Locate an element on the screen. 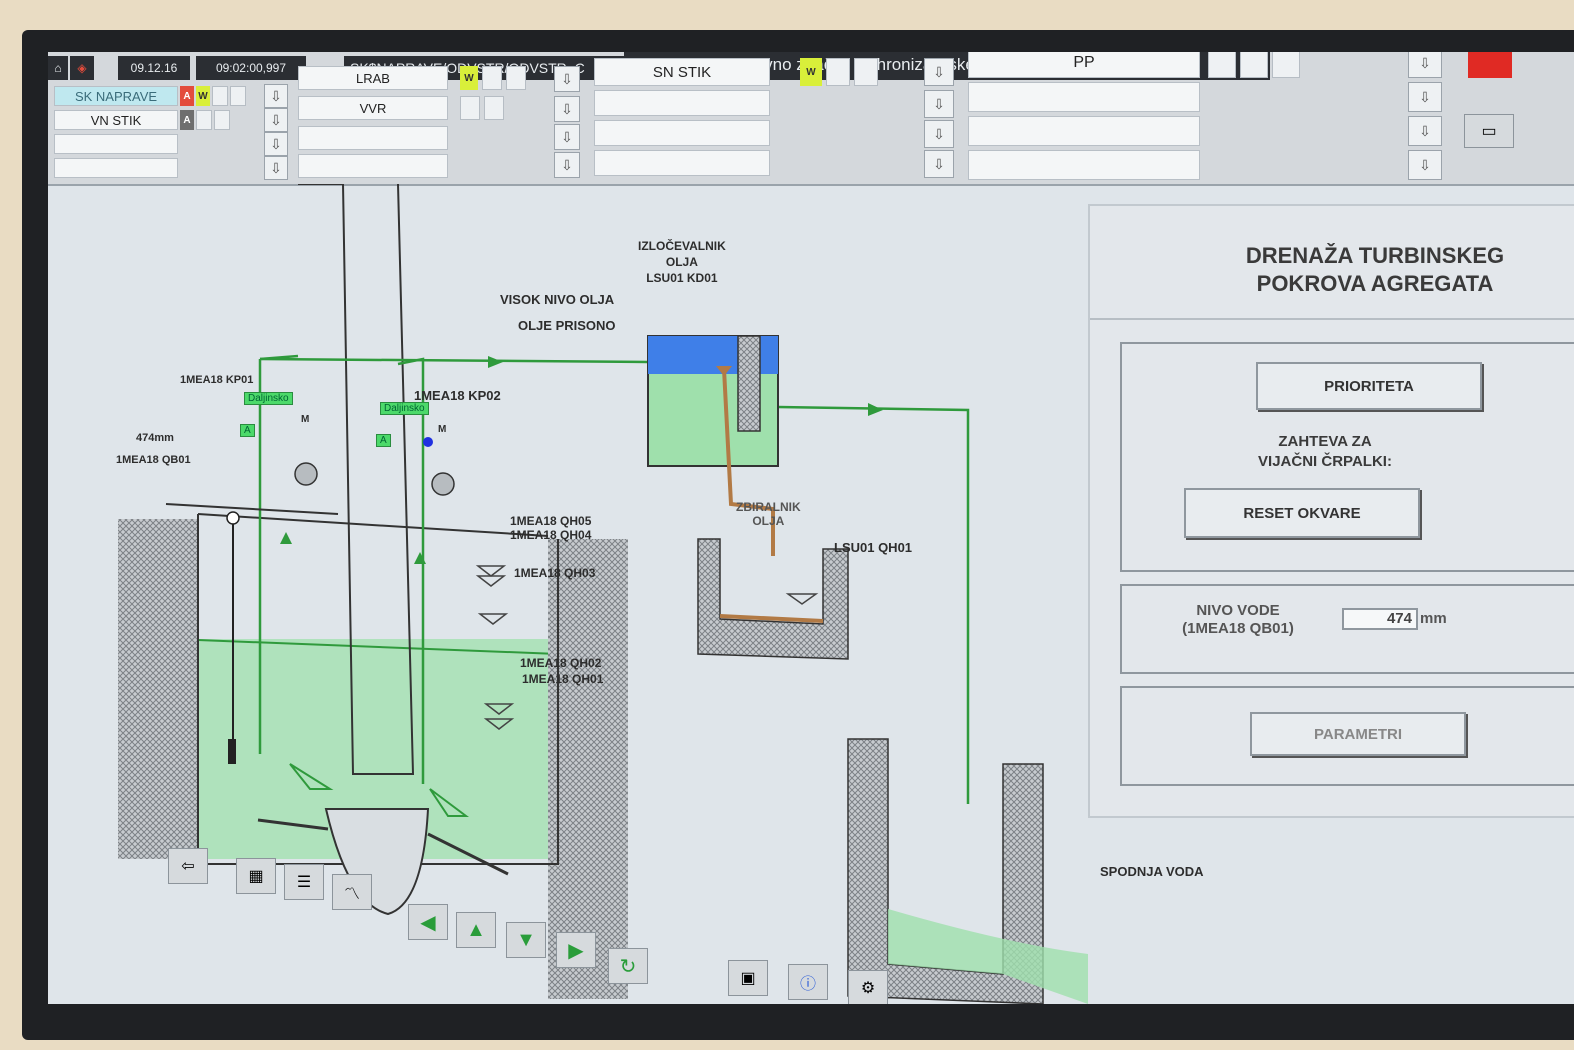 The image size is (1574, 1050). group-sn-stik: SN STIK is located at coordinates (682, 72).